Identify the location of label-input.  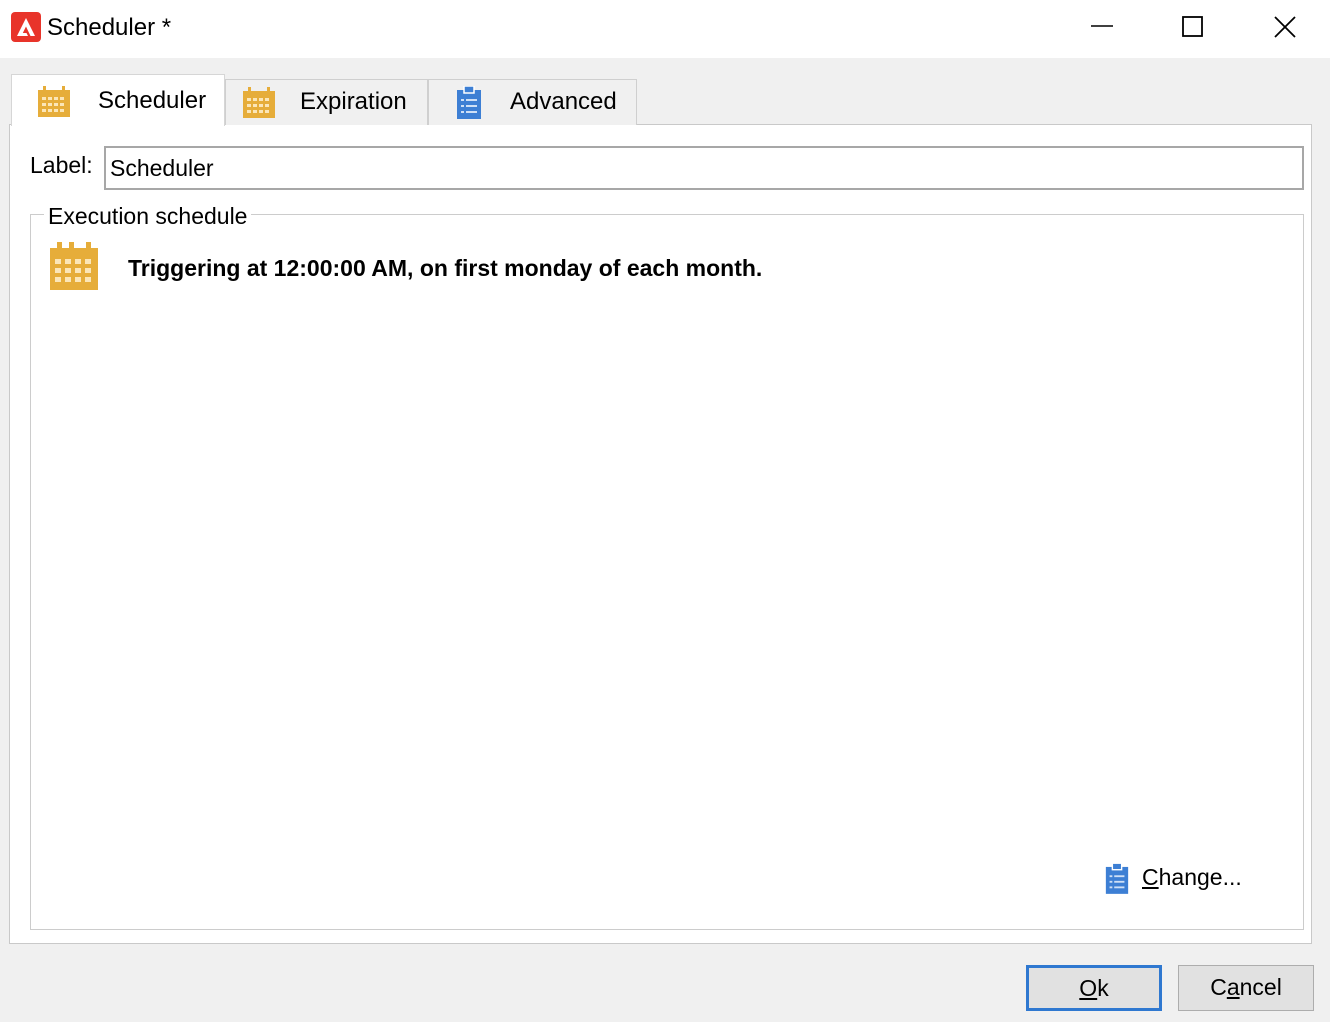
(704, 168).